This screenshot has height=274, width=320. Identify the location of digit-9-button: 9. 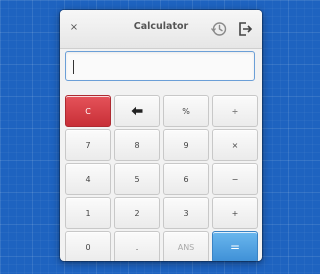
(186, 145).